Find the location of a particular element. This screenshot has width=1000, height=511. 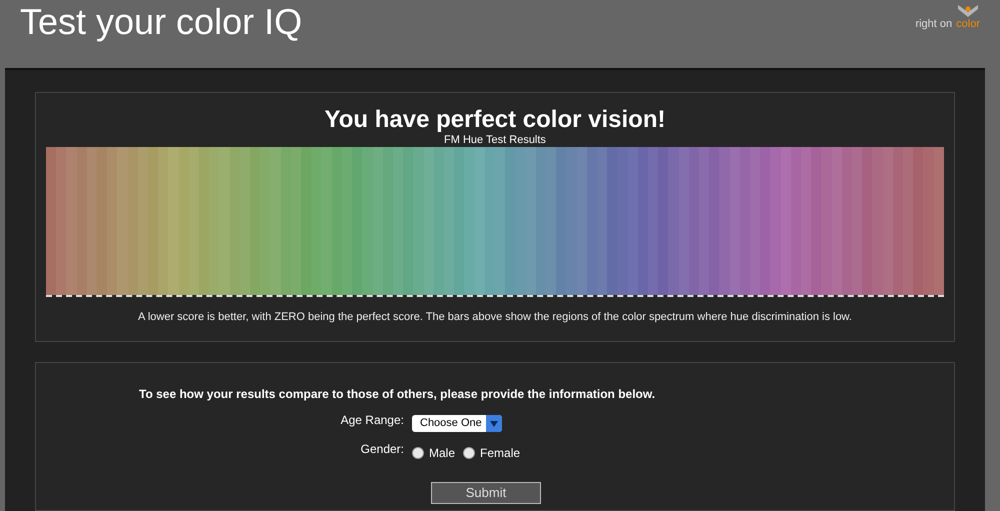

page-title: Test your color IQ is located at coordinates (161, 22).